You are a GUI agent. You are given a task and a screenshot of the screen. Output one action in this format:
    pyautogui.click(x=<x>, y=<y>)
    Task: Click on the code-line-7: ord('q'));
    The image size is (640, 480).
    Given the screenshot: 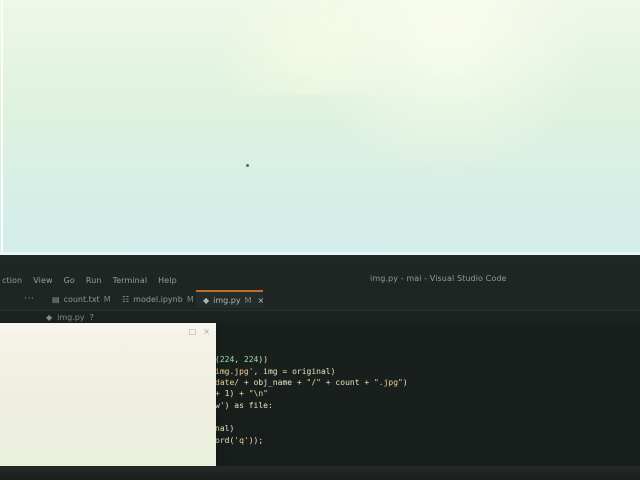 What is the action you would take?
    pyautogui.click(x=239, y=440)
    